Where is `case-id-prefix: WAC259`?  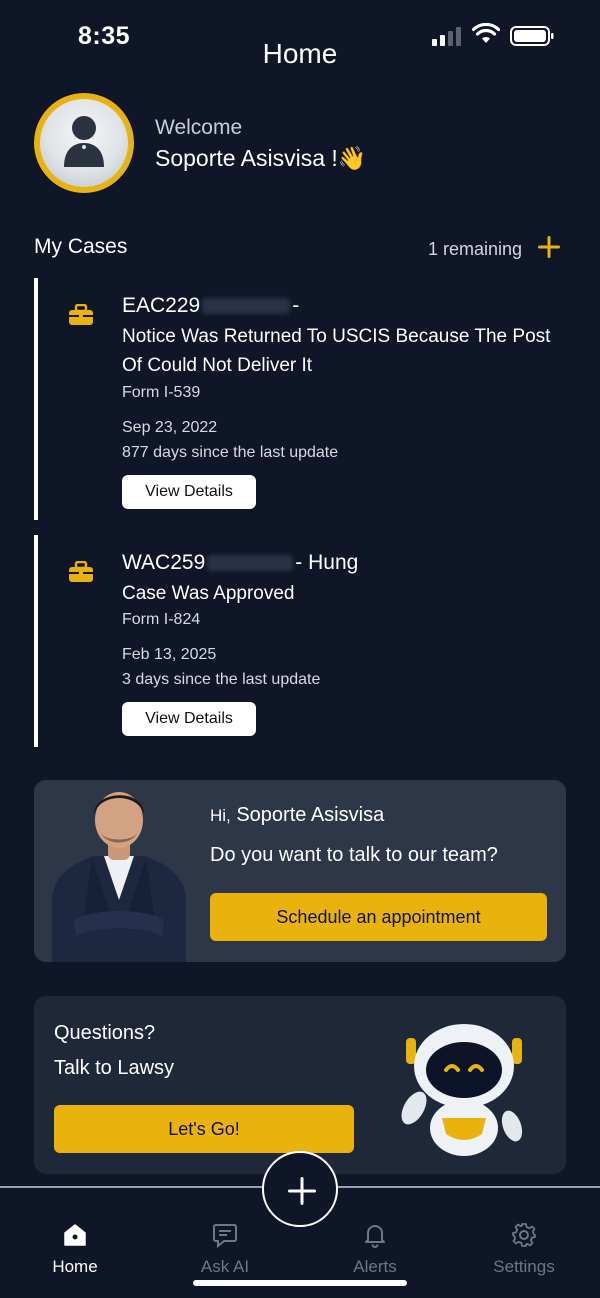
case-id-prefix: WAC259 is located at coordinates (164, 562).